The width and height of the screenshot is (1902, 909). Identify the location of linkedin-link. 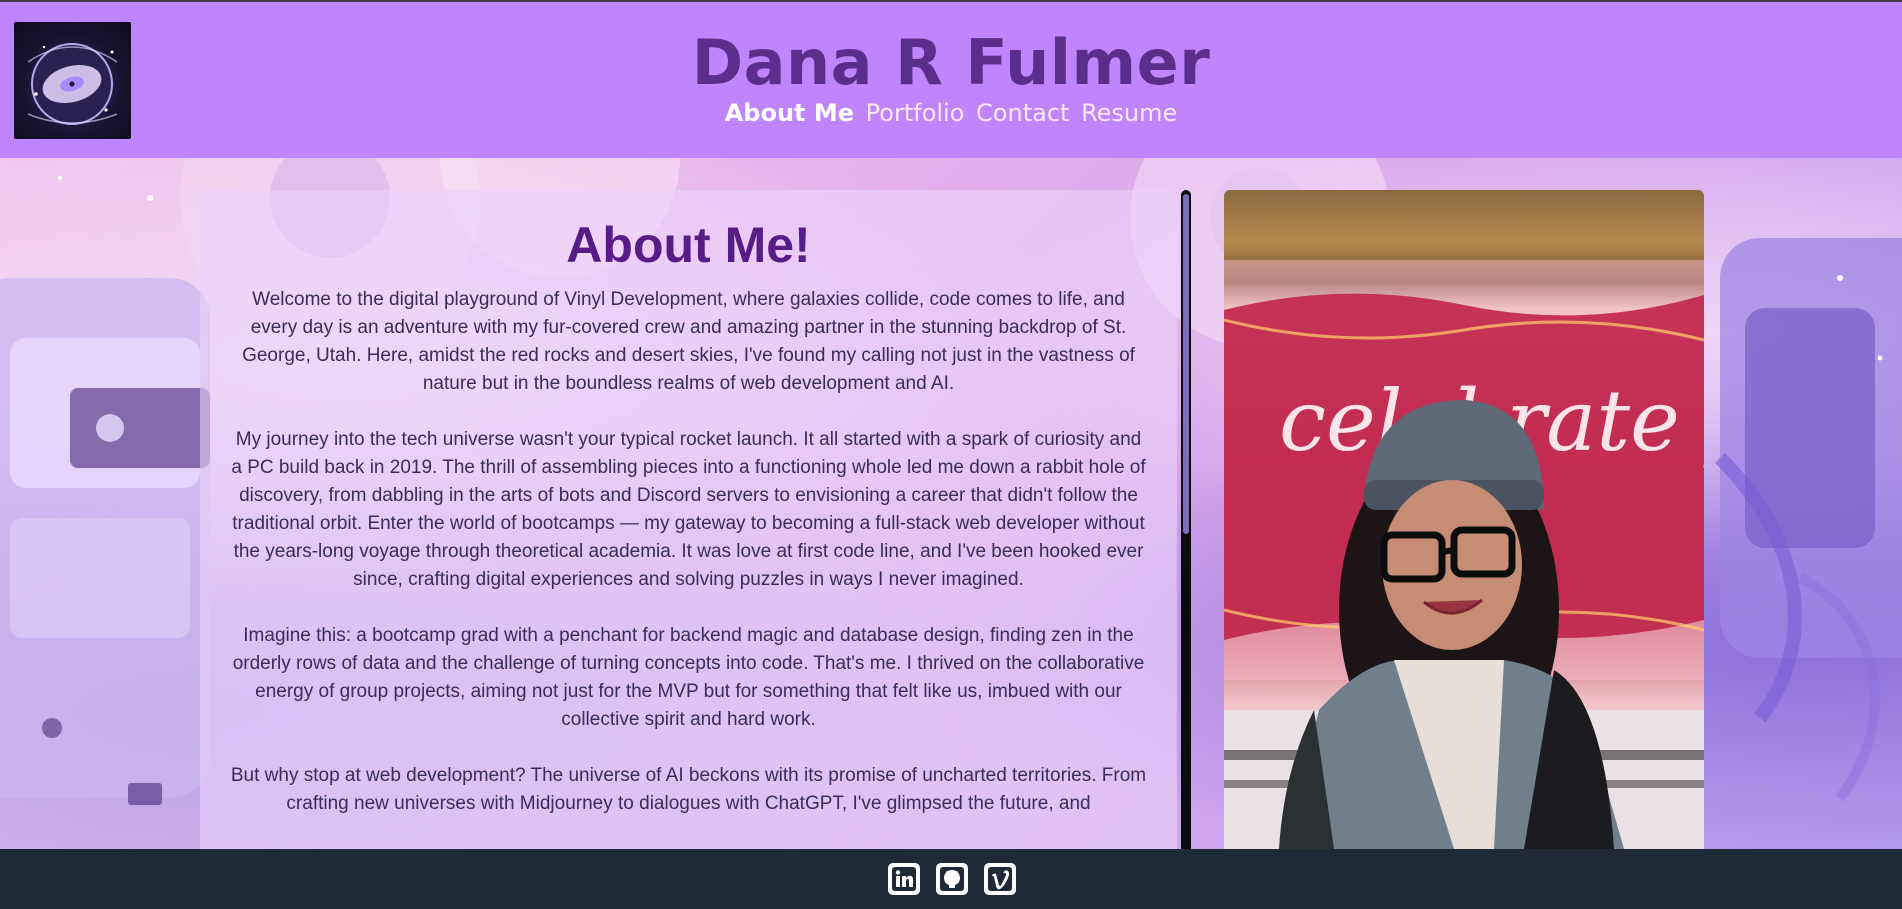
(904, 879).